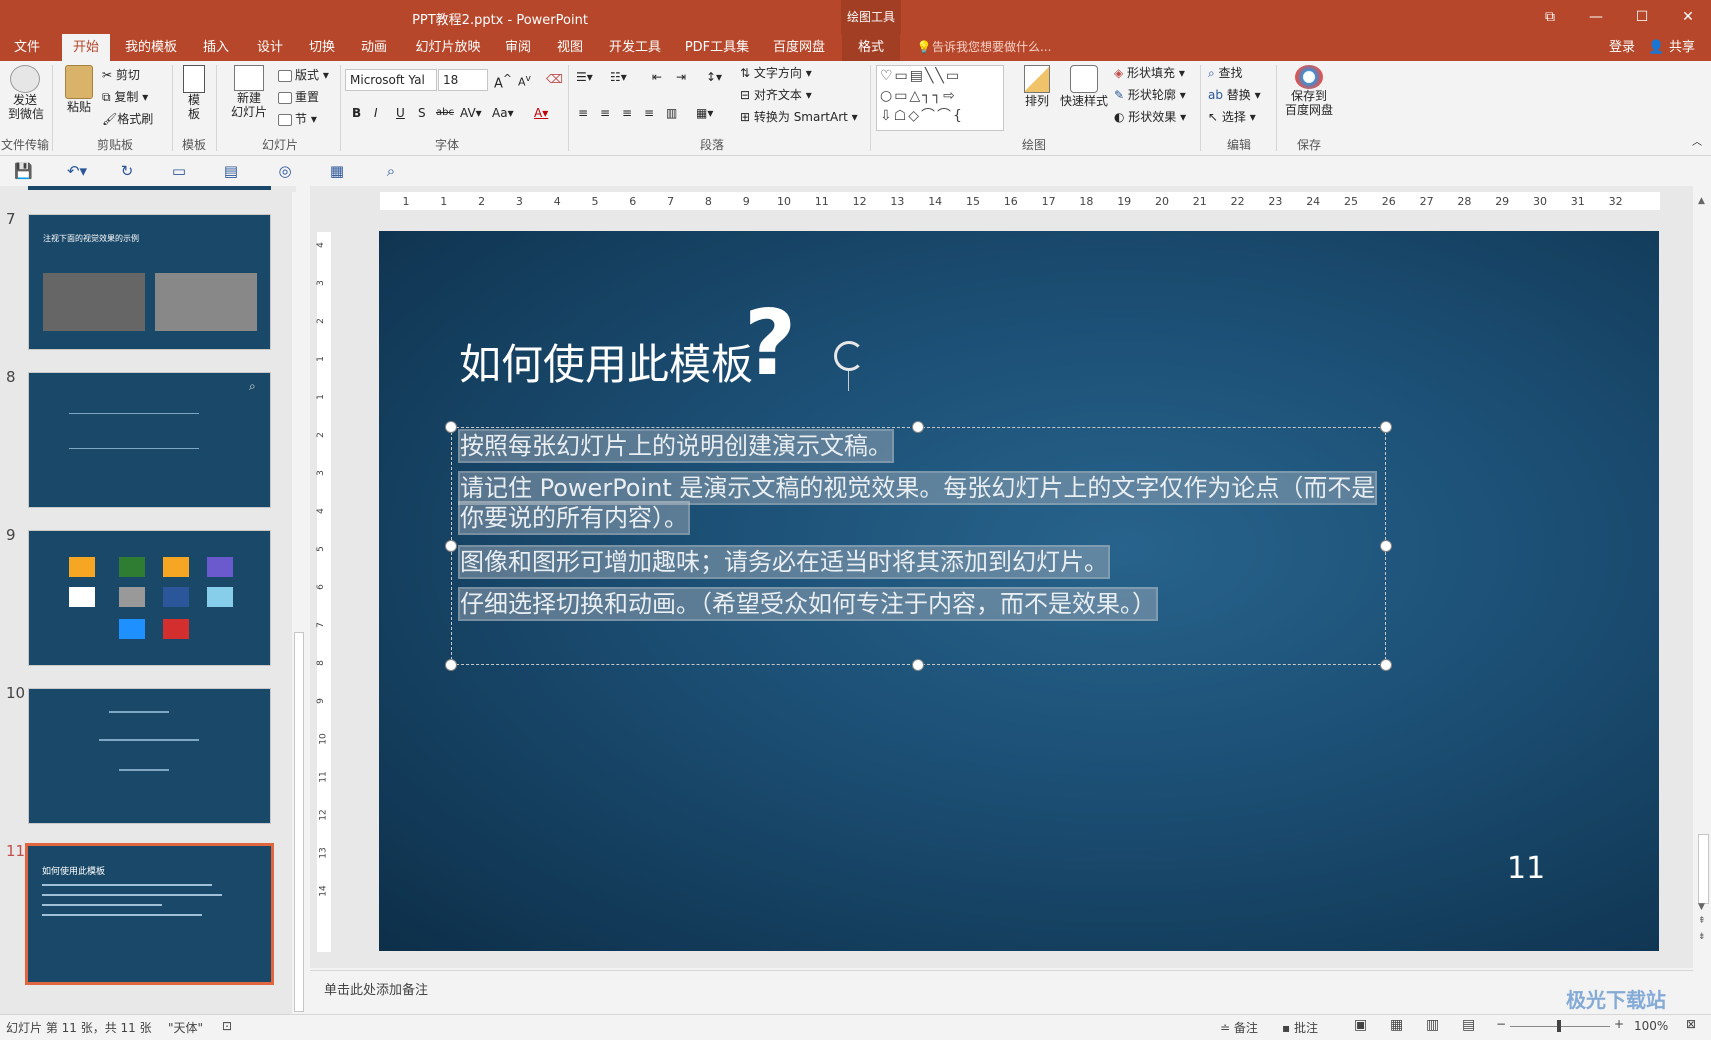 Image resolution: width=1711 pixels, height=1040 pixels. What do you see at coordinates (1550, 17) in the screenshot?
I see `restore-ribbon-icon: ⧉` at bounding box center [1550, 17].